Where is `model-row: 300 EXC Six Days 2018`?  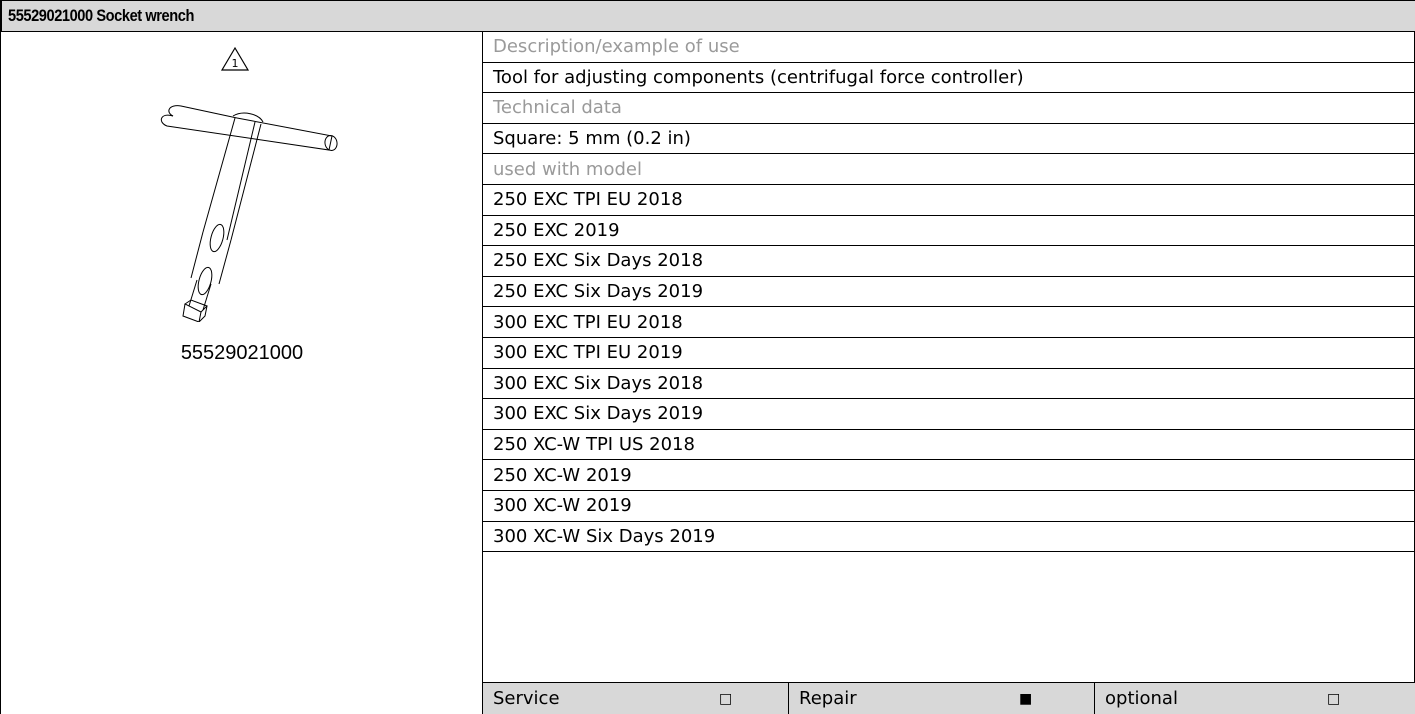 model-row: 300 EXC Six Days 2018 is located at coordinates (949, 384).